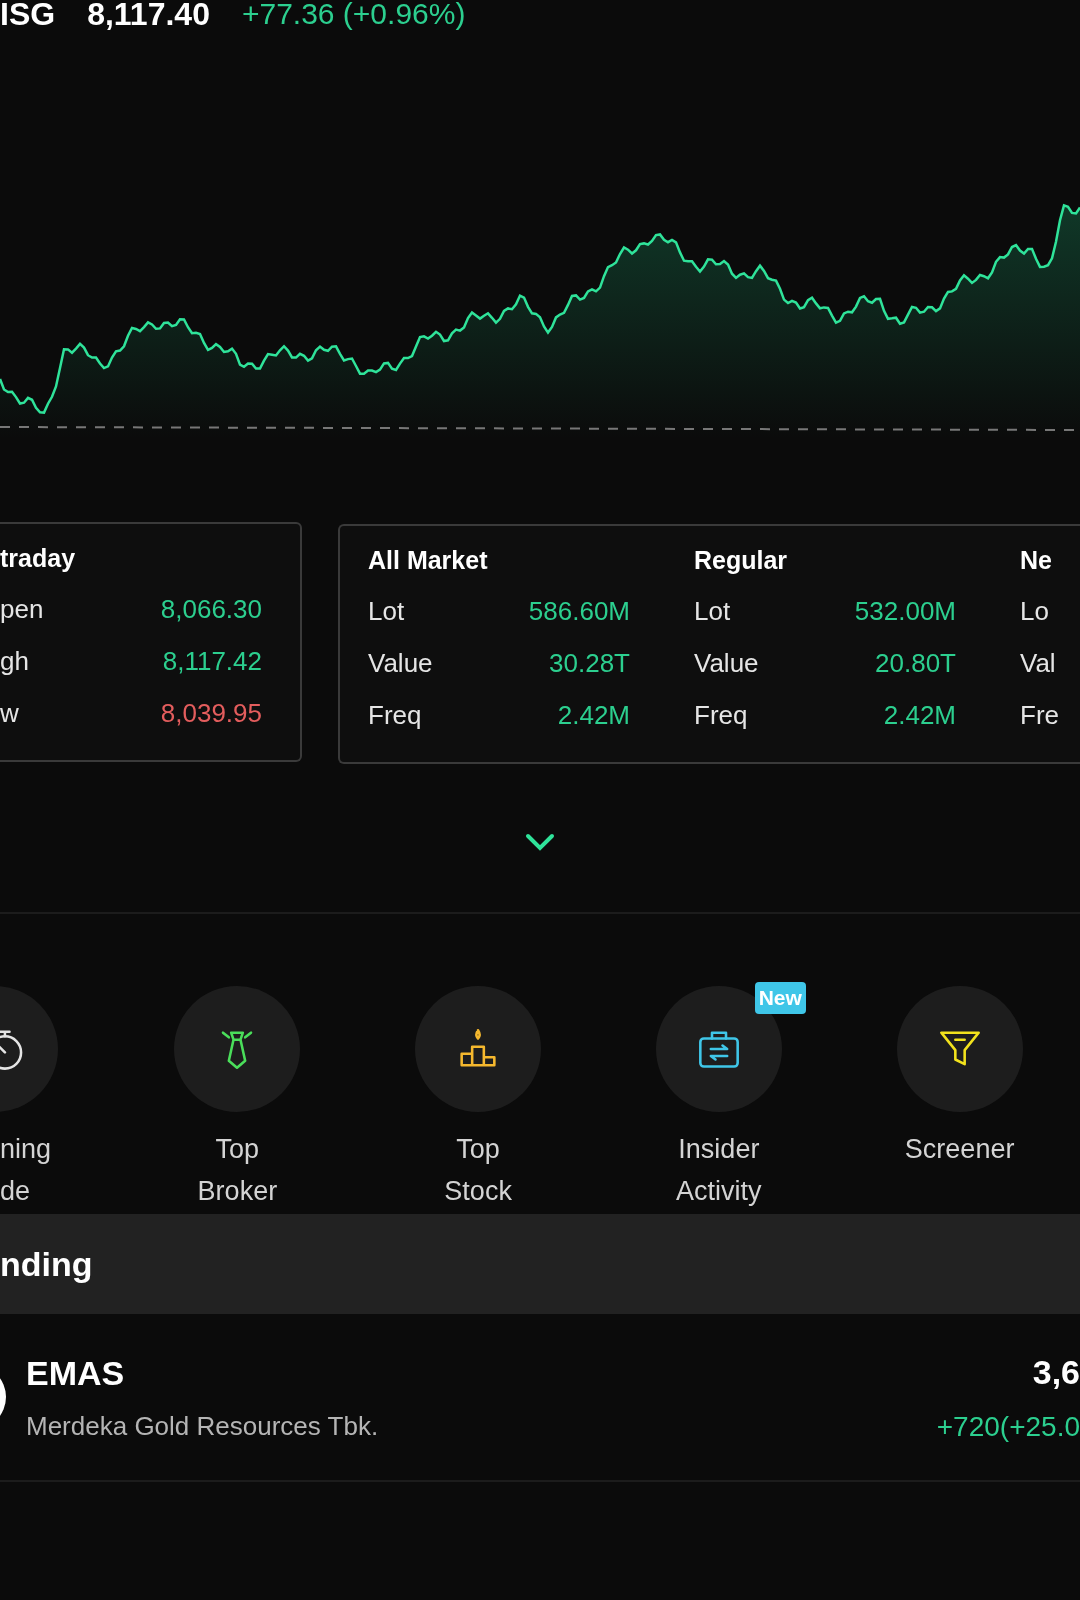 The image size is (1080, 1600). What do you see at coordinates (579, 611) in the screenshot?
I see `stat-value: 586.60M` at bounding box center [579, 611].